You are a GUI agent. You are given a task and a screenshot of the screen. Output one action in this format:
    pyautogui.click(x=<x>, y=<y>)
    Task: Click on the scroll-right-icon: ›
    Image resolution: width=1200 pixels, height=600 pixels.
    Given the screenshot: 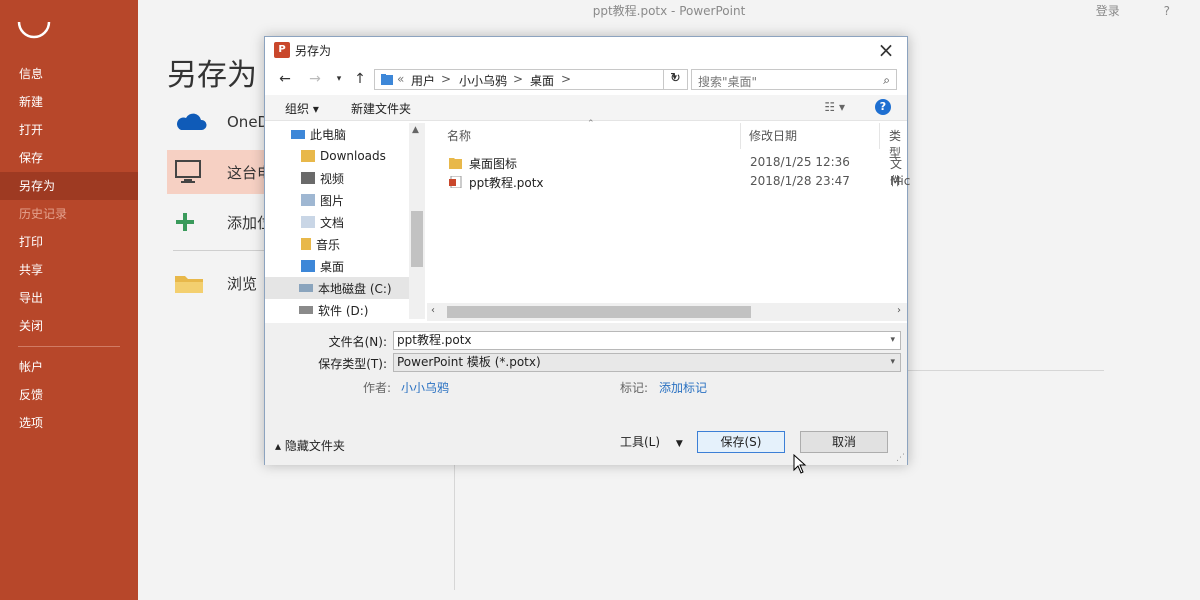 What is the action you would take?
    pyautogui.click(x=899, y=310)
    